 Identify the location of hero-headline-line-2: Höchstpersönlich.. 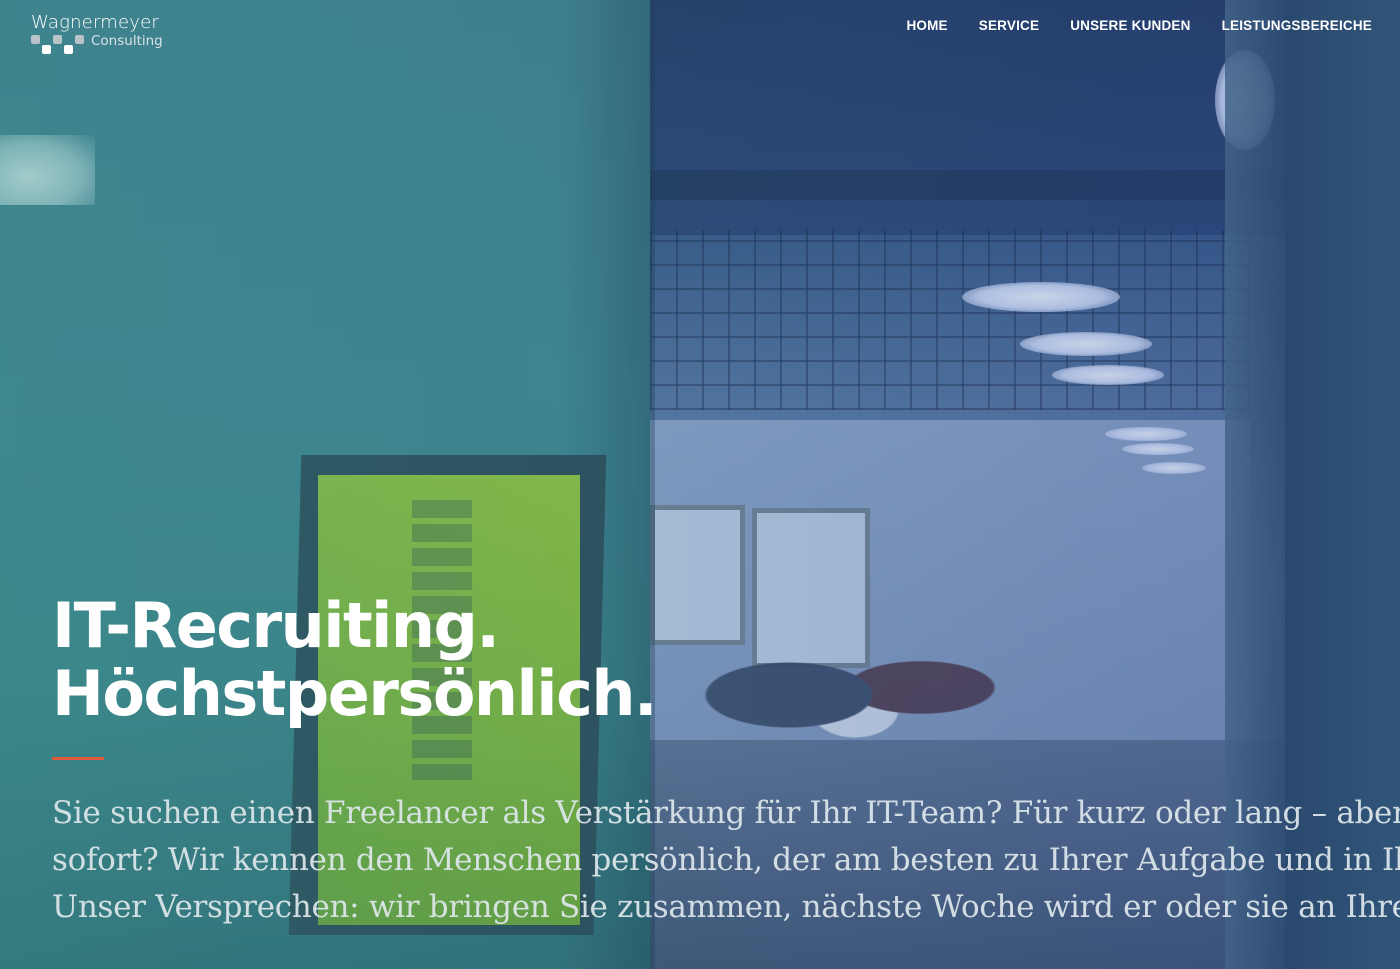
(355, 693).